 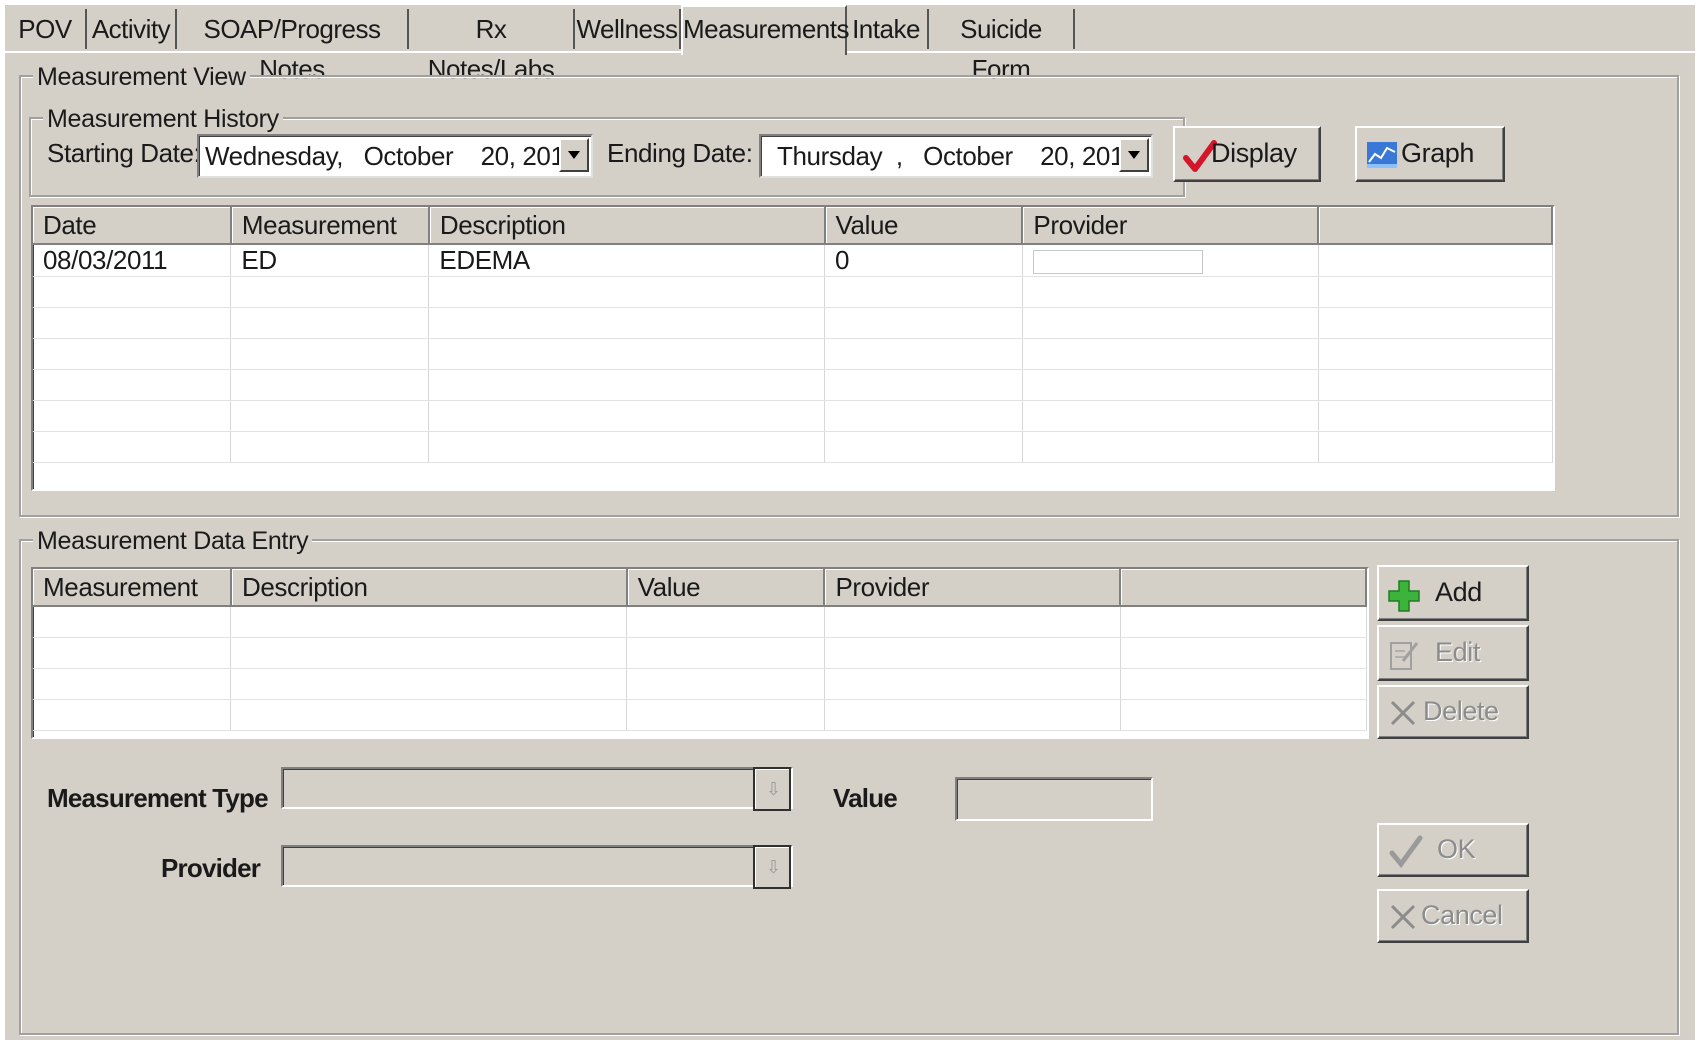 I want to click on starting-date-label: Starting Date:, so click(x=124, y=153).